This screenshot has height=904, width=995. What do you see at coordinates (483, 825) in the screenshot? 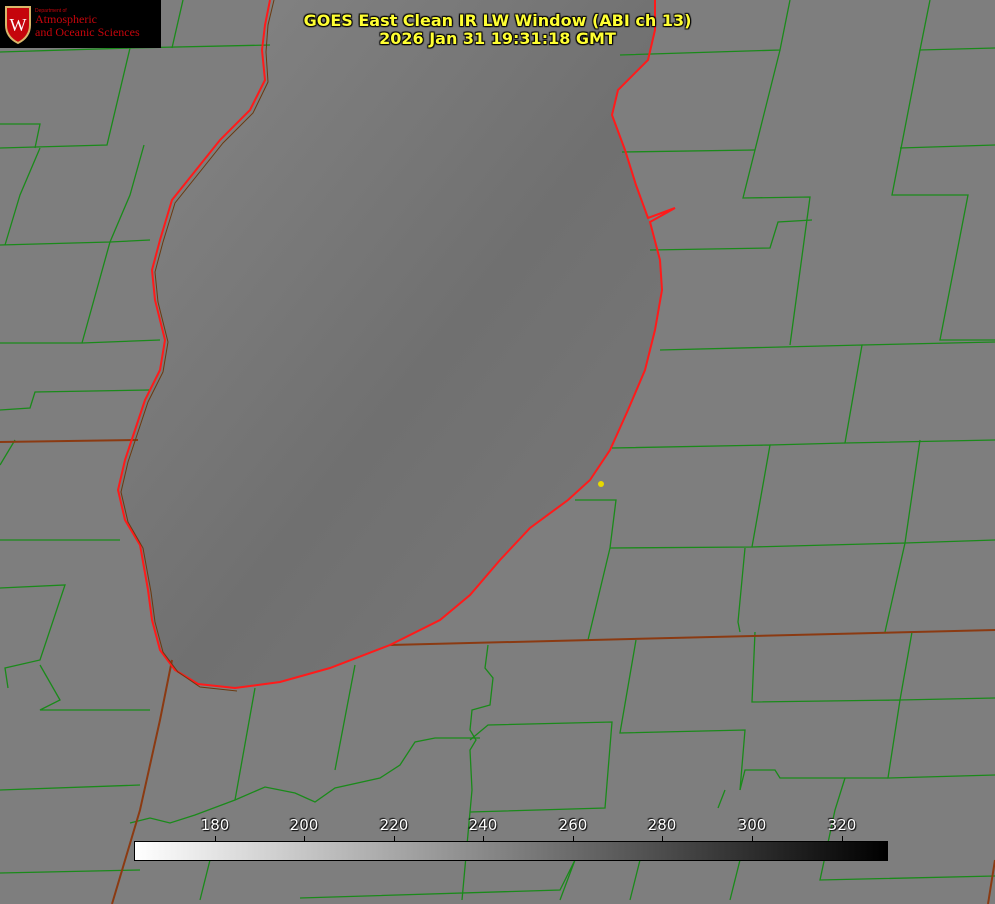
I see `colorbar-tick-label: 240` at bounding box center [483, 825].